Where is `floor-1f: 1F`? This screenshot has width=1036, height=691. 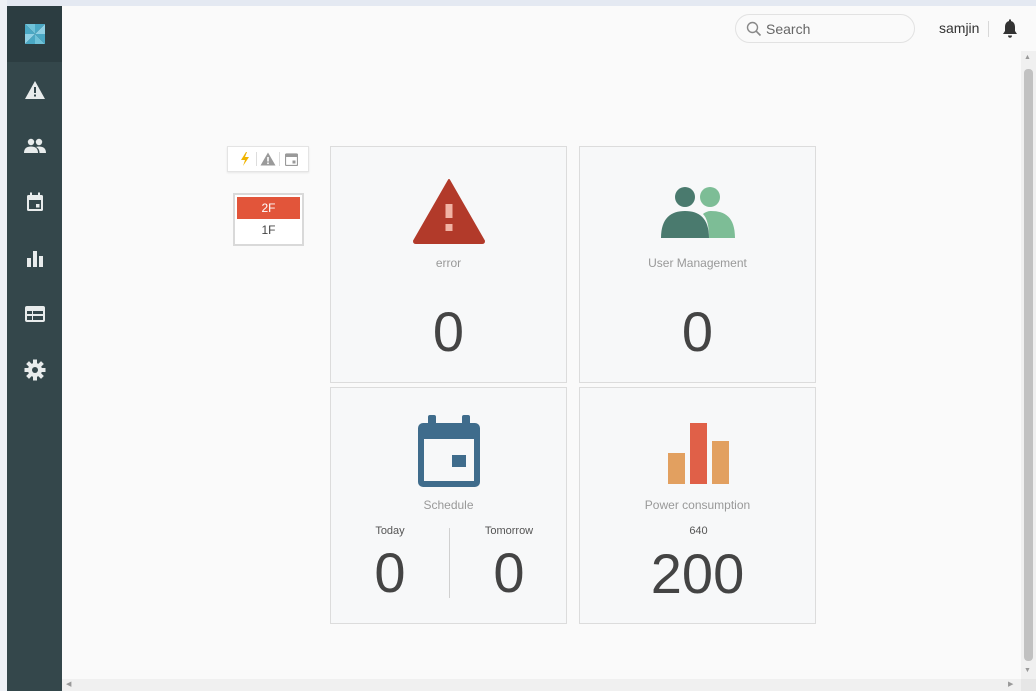
floor-1f: 1F is located at coordinates (268, 230).